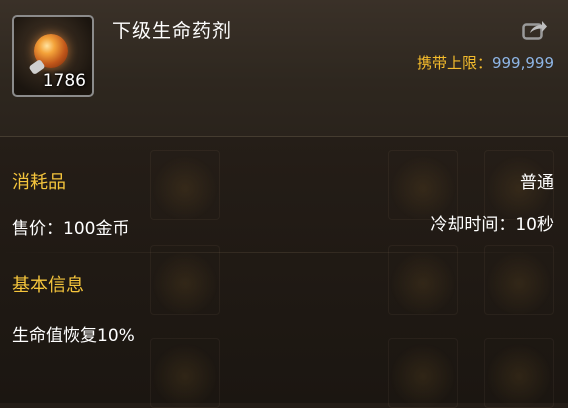  I want to click on item-cooldown: 冷却时间：10秒, so click(492, 225).